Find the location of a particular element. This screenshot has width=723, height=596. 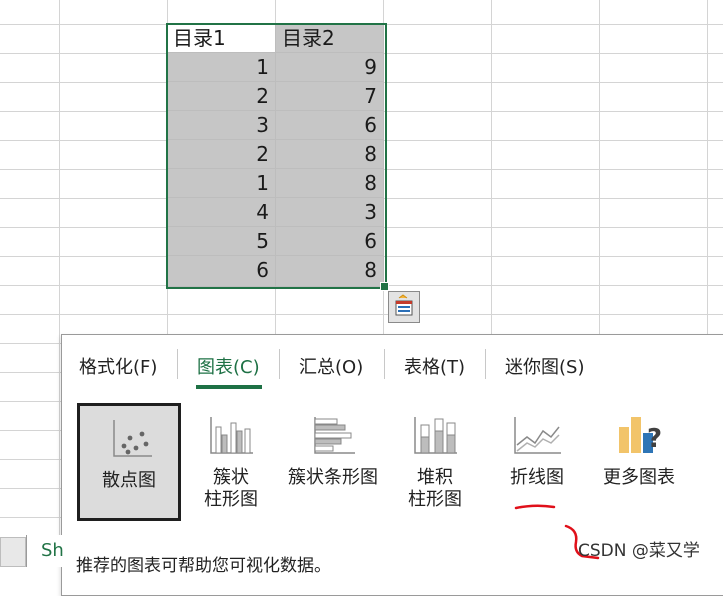

tab-formatting: 格式化(F) is located at coordinates (118, 366).